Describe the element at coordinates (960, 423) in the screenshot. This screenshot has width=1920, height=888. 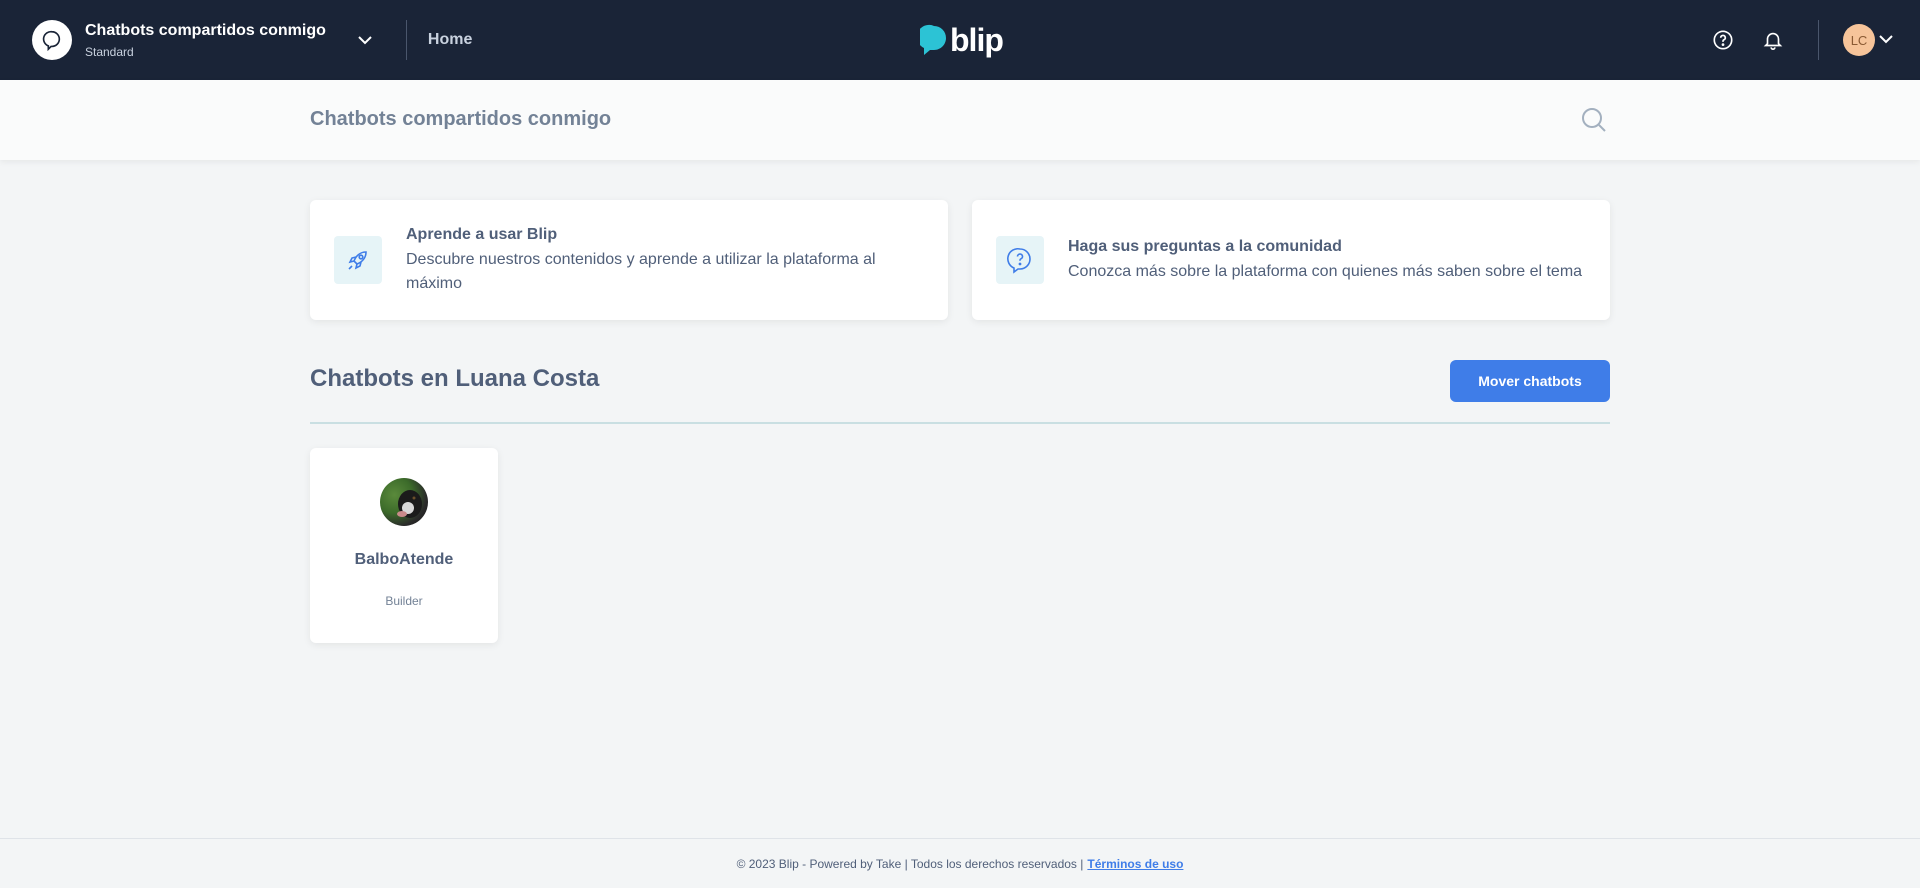
I see `section-divider` at that location.